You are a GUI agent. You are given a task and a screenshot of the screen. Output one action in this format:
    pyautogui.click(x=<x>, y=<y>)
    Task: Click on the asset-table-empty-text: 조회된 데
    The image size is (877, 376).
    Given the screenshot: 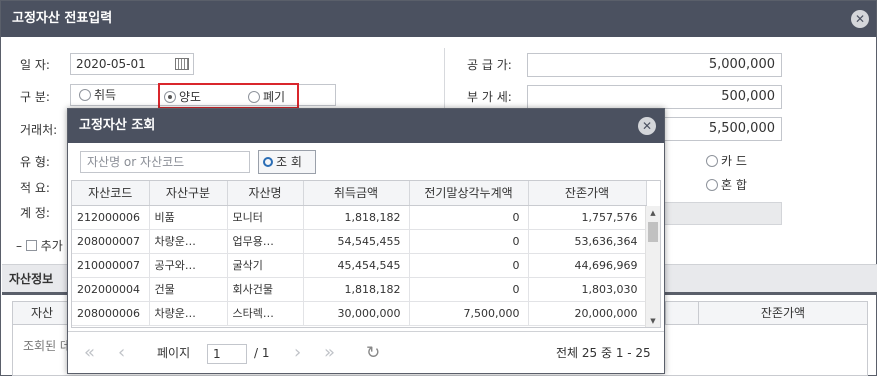 What is the action you would take?
    pyautogui.click(x=47, y=346)
    